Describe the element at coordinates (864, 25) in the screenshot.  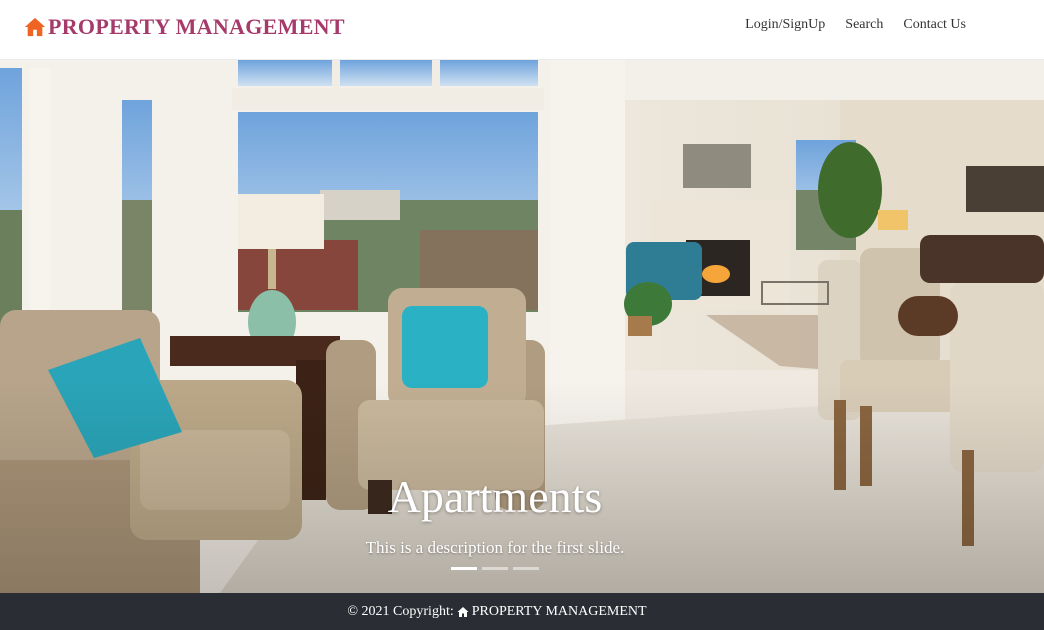
I see `search-link: Search` at that location.